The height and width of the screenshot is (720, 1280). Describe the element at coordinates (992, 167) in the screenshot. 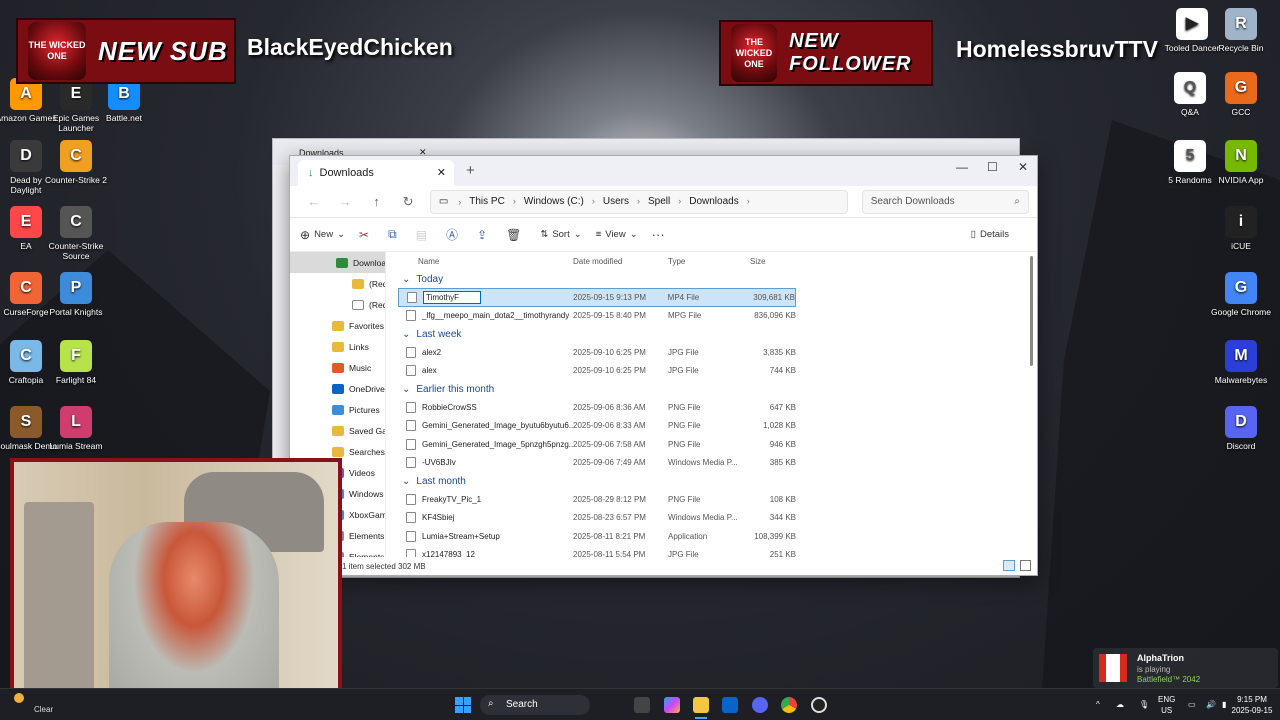

I see `maximize-icon: ☐` at that location.